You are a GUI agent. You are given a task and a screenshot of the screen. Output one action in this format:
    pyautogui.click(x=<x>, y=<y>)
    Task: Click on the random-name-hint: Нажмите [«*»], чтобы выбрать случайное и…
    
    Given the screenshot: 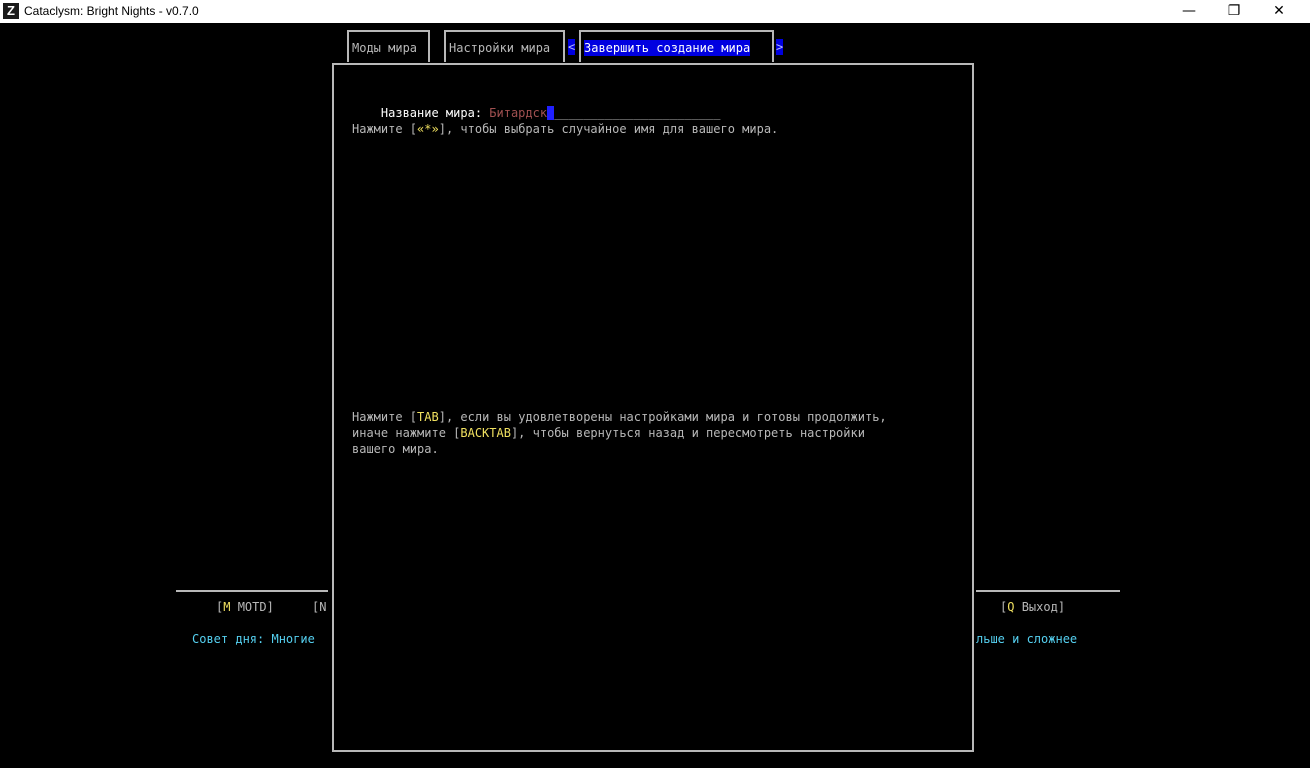 What is the action you would take?
    pyautogui.click(x=565, y=129)
    